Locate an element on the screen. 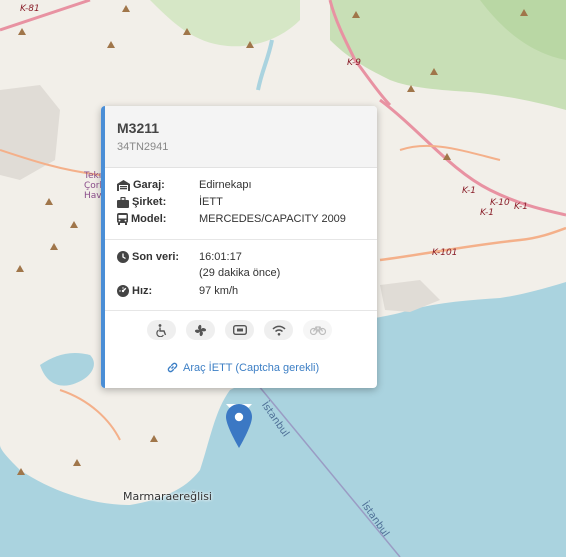 This screenshot has height=557, width=566. garage-row: Garaj: Edirnekapı is located at coordinates (184, 185).